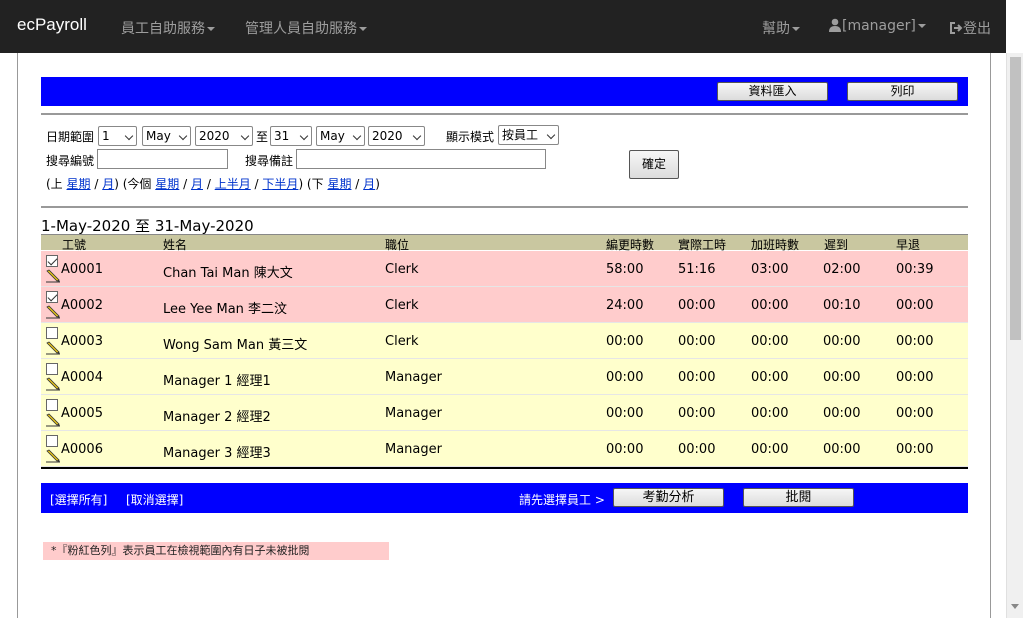 The height and width of the screenshot is (618, 1023). I want to click on table-header: 工號 姓名 職位 編更時數 實際工時 加班時數 遲到 早退, so click(504, 243).